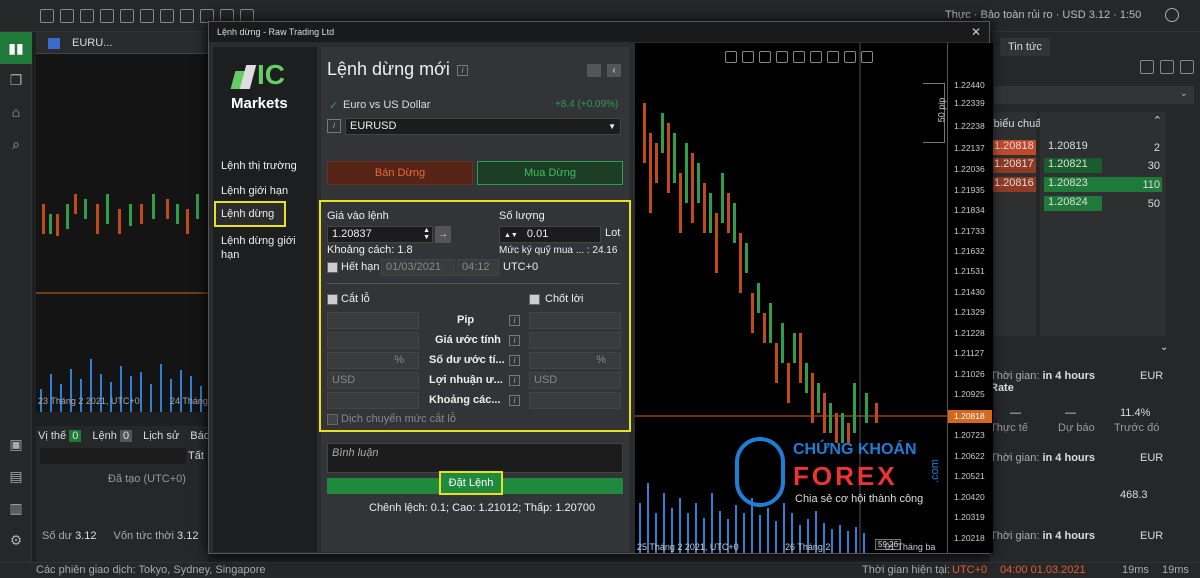 The image size is (1200, 578). What do you see at coordinates (1147, 67) in the screenshot?
I see `star-icon` at bounding box center [1147, 67].